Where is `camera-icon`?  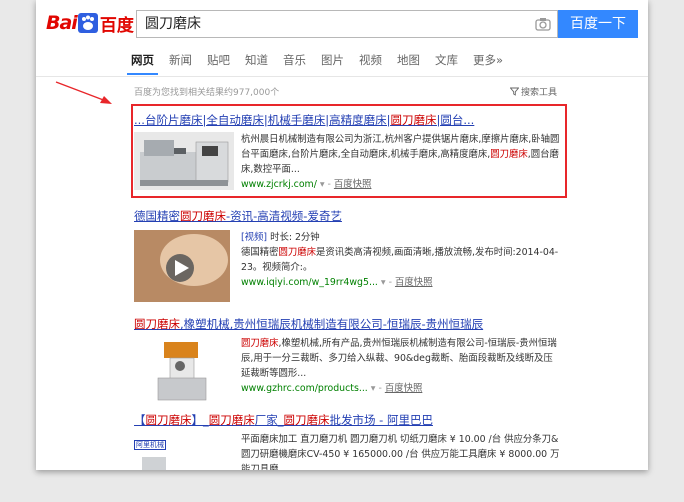
camera-icon is located at coordinates (543, 24).